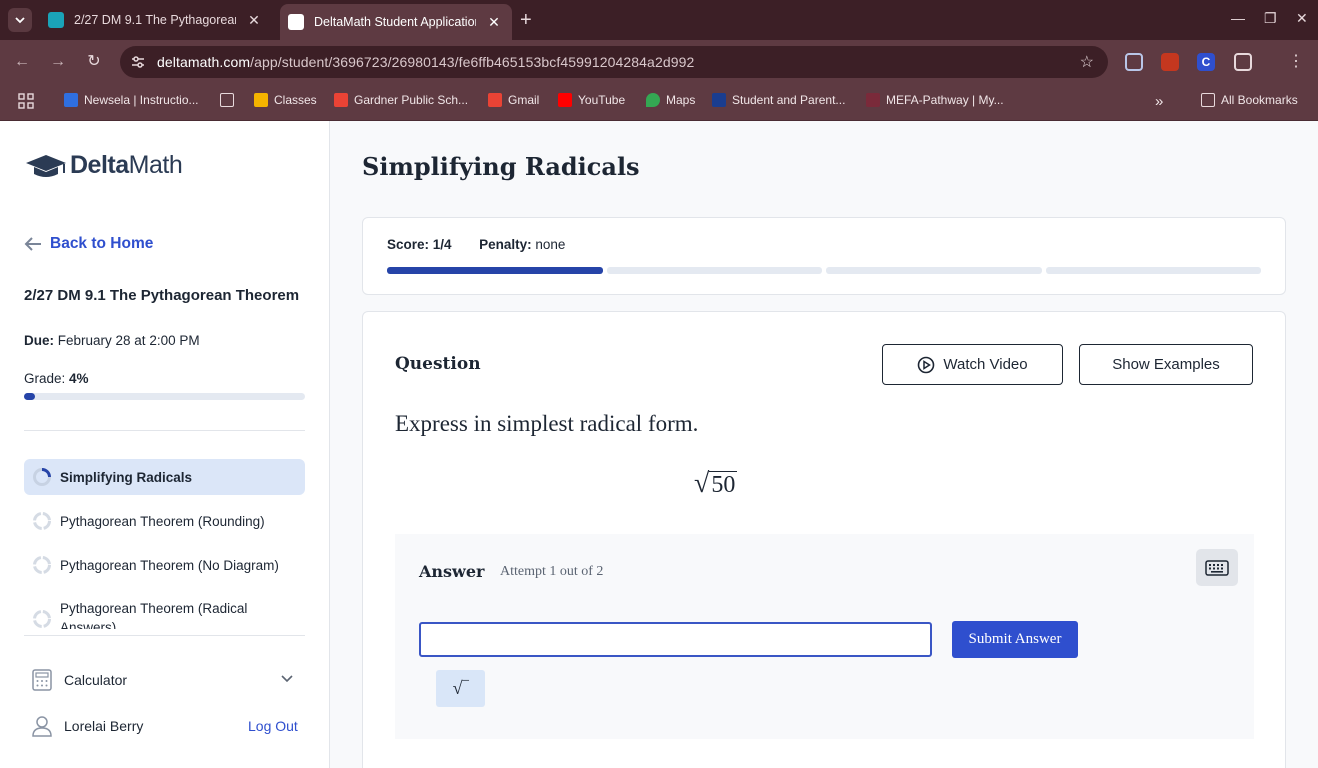 The image size is (1318, 768). I want to click on bookmark-gmail: Gmail, so click(513, 100).